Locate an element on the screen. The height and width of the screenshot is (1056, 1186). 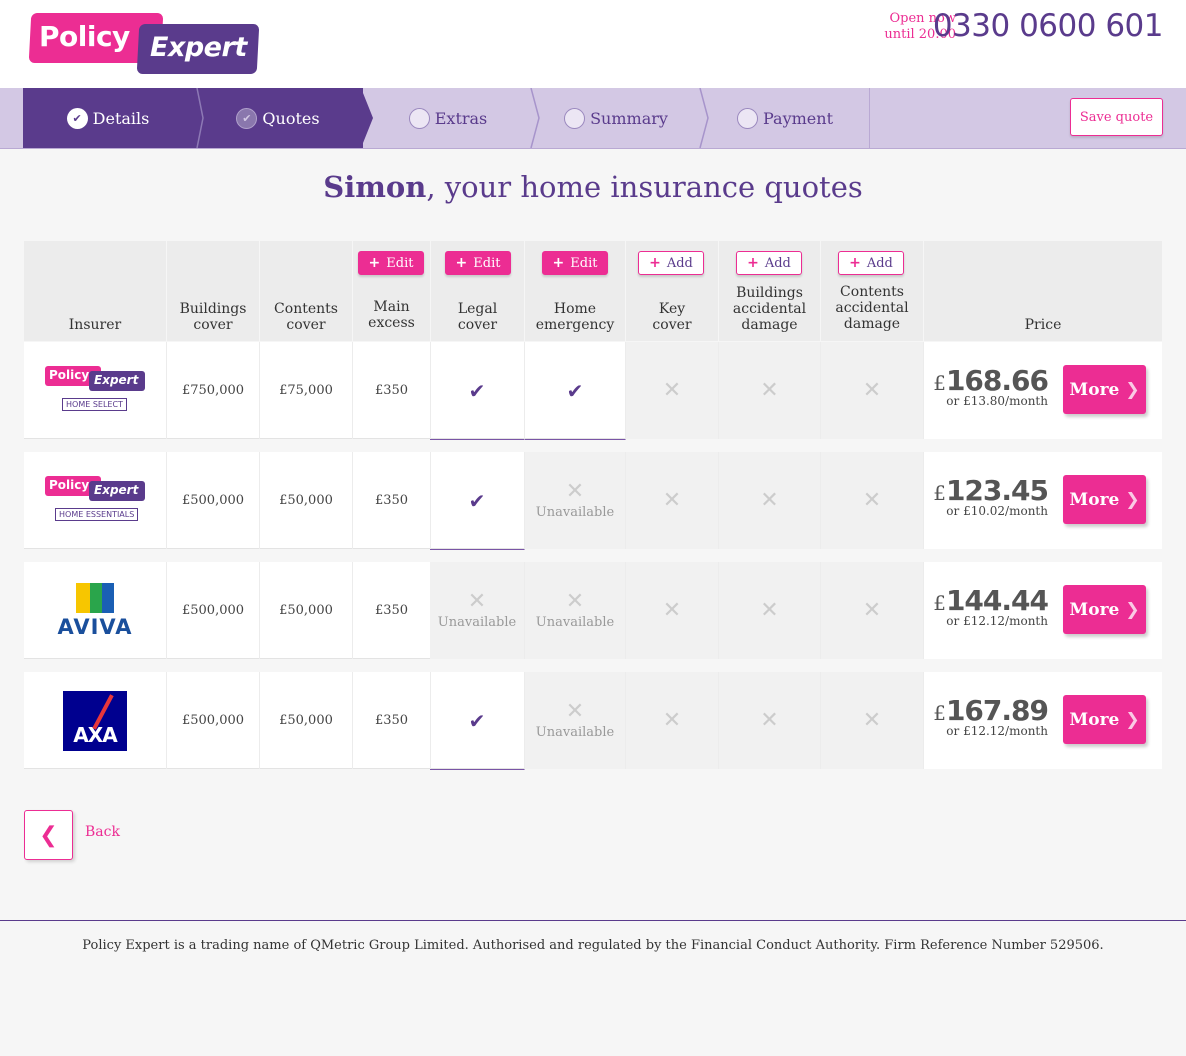
back-button: ❮ is located at coordinates (48, 835).